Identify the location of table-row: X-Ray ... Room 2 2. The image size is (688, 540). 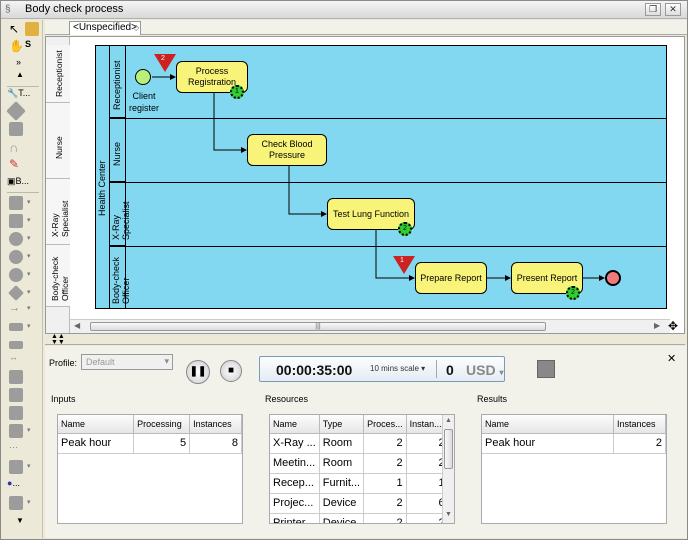
(359, 443).